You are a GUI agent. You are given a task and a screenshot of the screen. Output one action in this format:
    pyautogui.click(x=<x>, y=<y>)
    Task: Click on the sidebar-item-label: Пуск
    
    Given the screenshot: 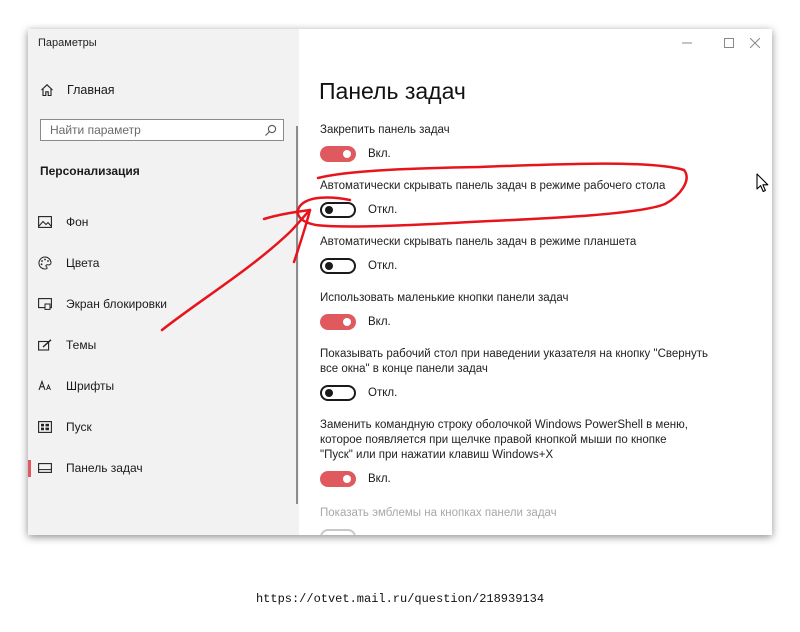 What is the action you would take?
    pyautogui.click(x=79, y=427)
    